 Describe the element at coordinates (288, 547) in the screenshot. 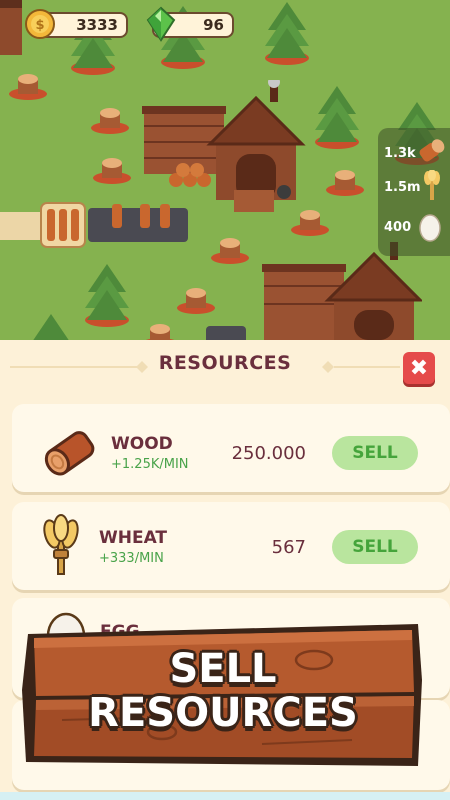

I see `resource-amount: 567` at that location.